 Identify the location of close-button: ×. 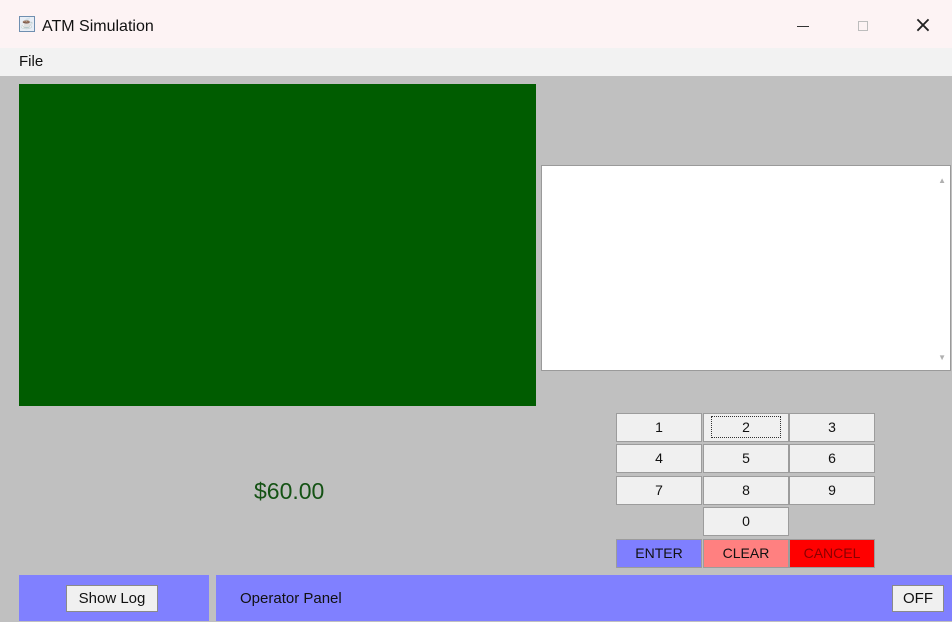
(923, 26).